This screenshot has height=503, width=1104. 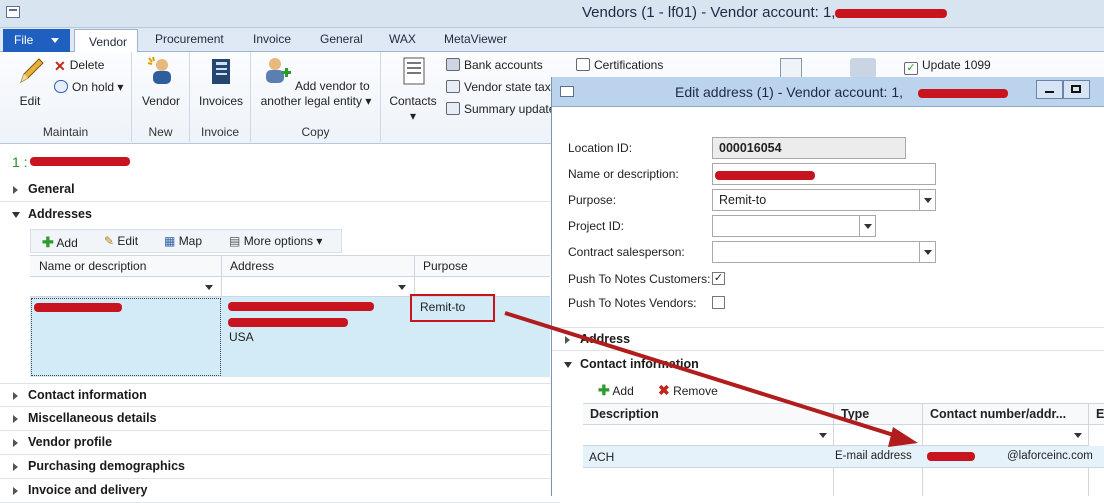 I want to click on annotation-arrow, so click(x=711, y=379).